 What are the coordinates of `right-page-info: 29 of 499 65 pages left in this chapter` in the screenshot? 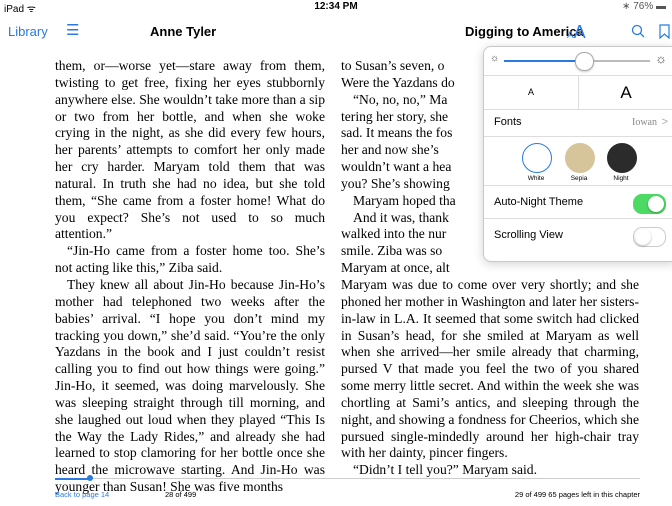 It's located at (577, 494).